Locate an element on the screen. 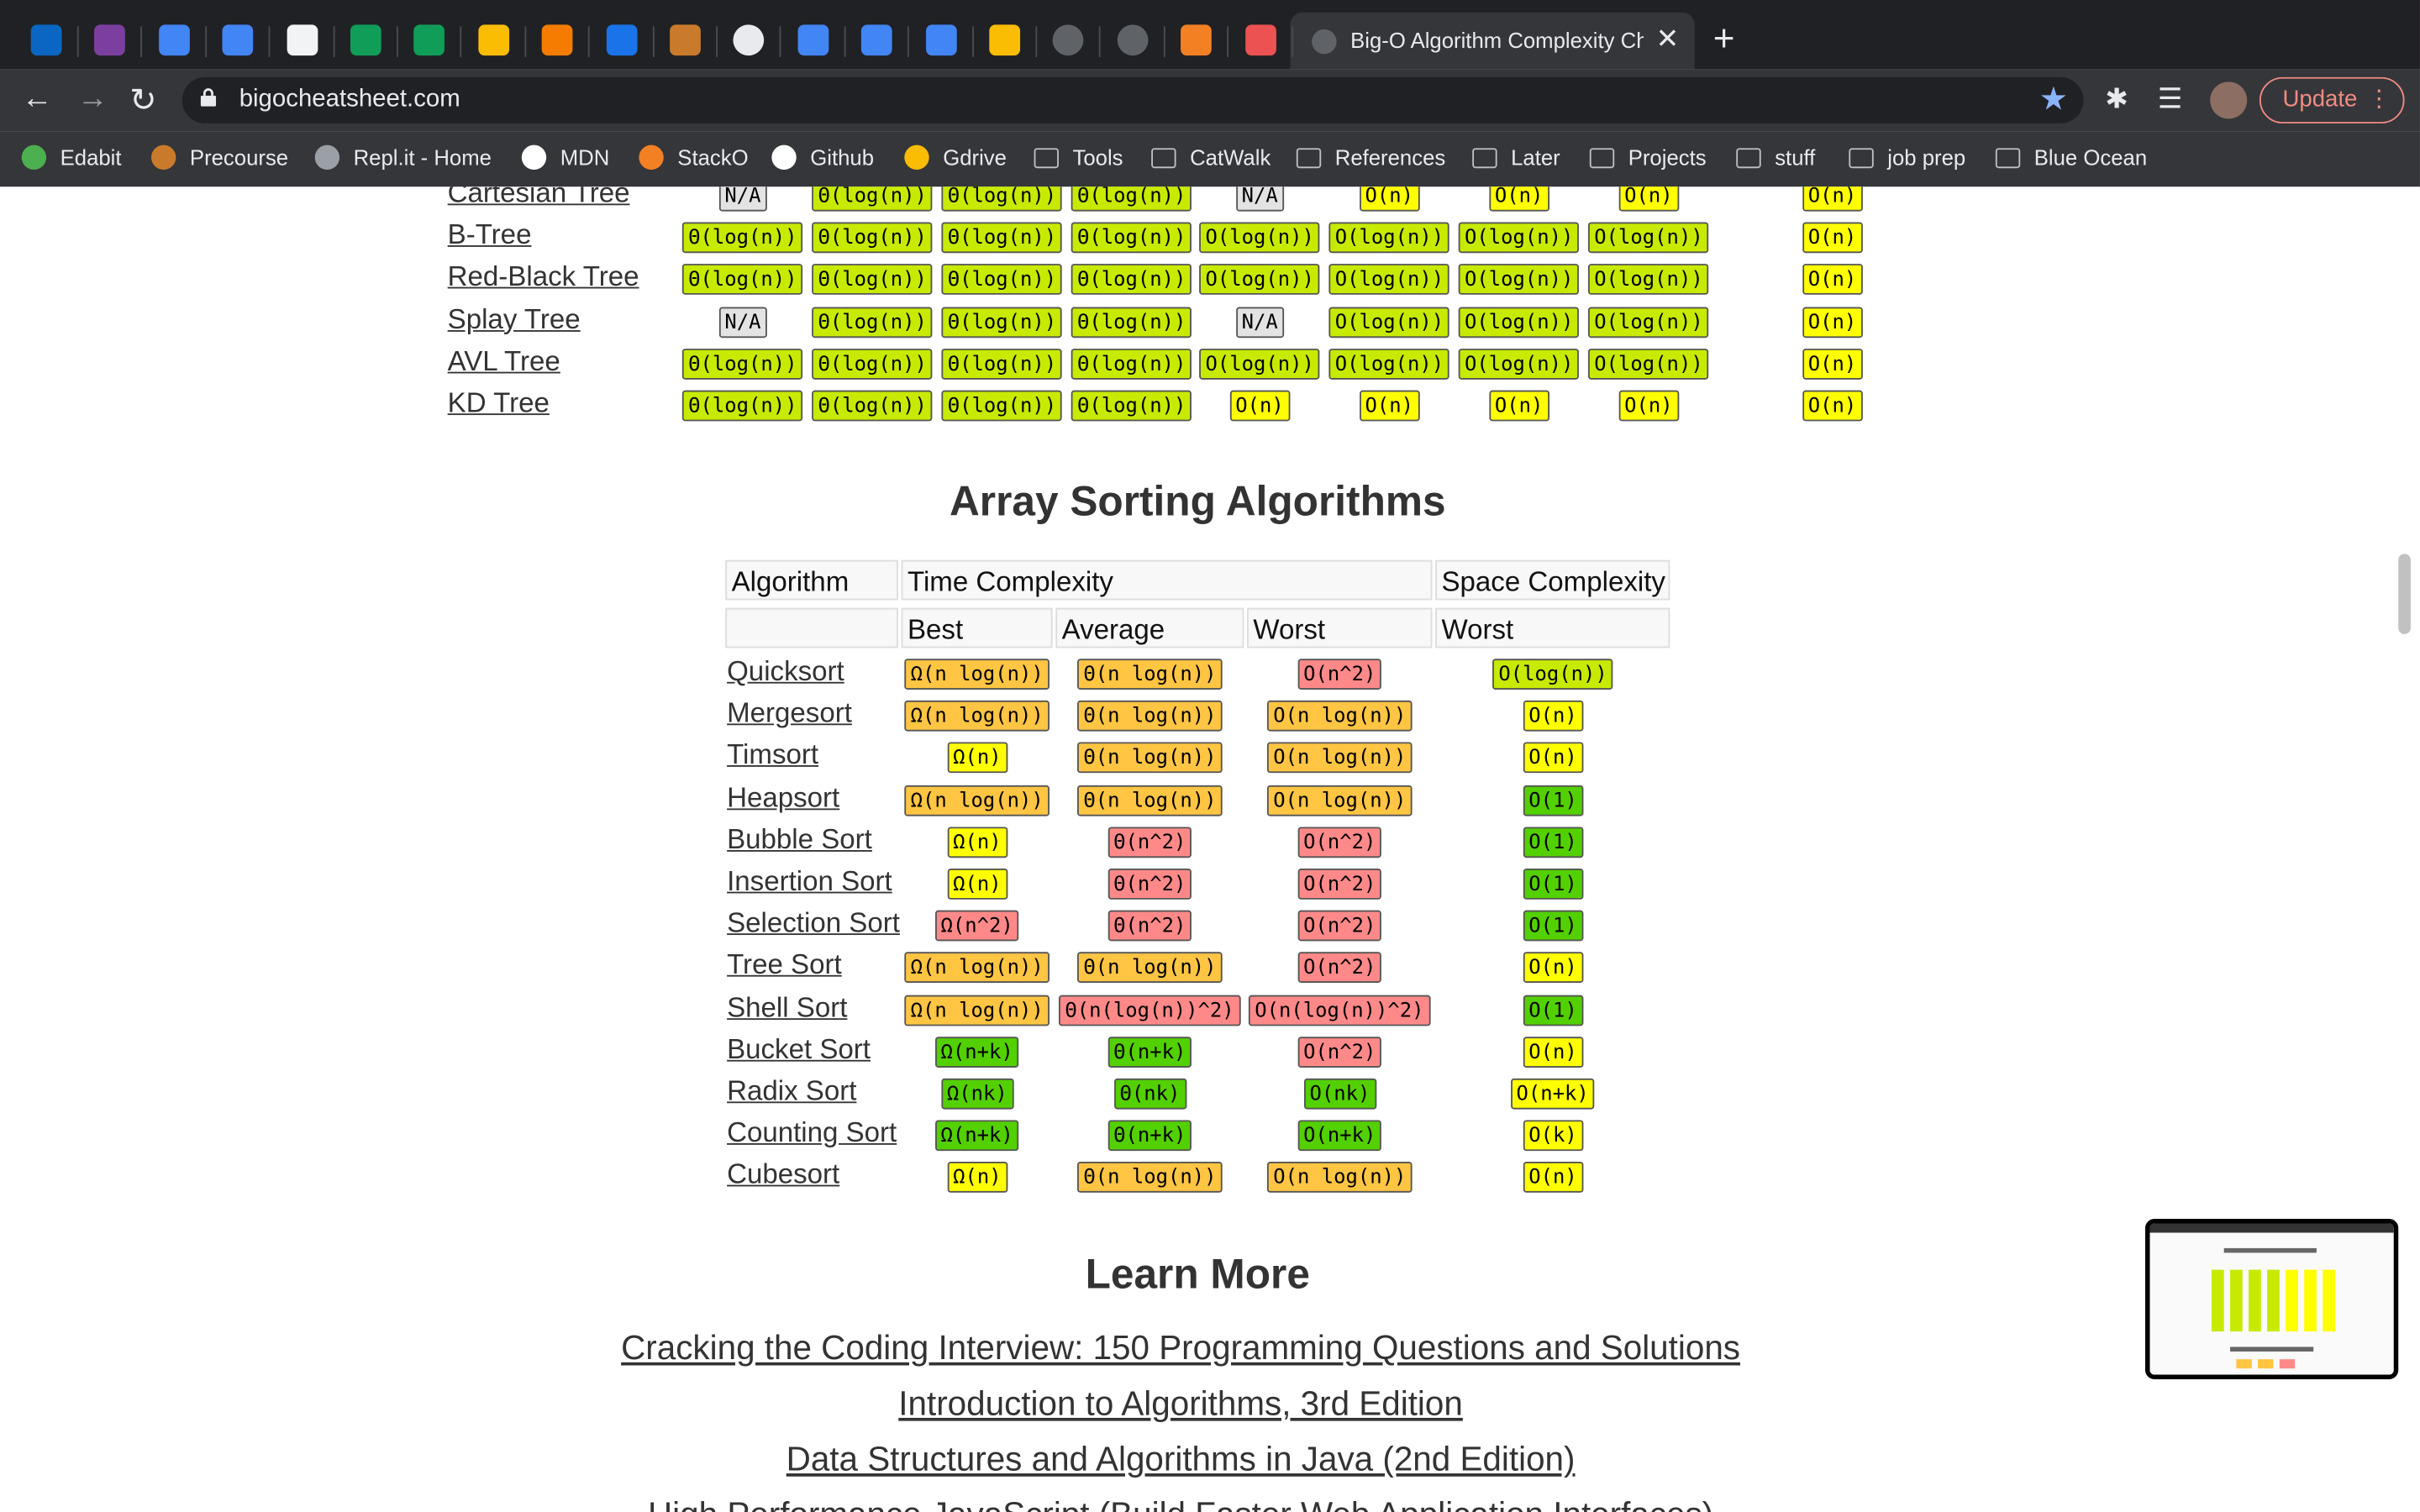 The height and width of the screenshot is (1512, 2420). data-structure-link: KD Tree is located at coordinates (499, 403).